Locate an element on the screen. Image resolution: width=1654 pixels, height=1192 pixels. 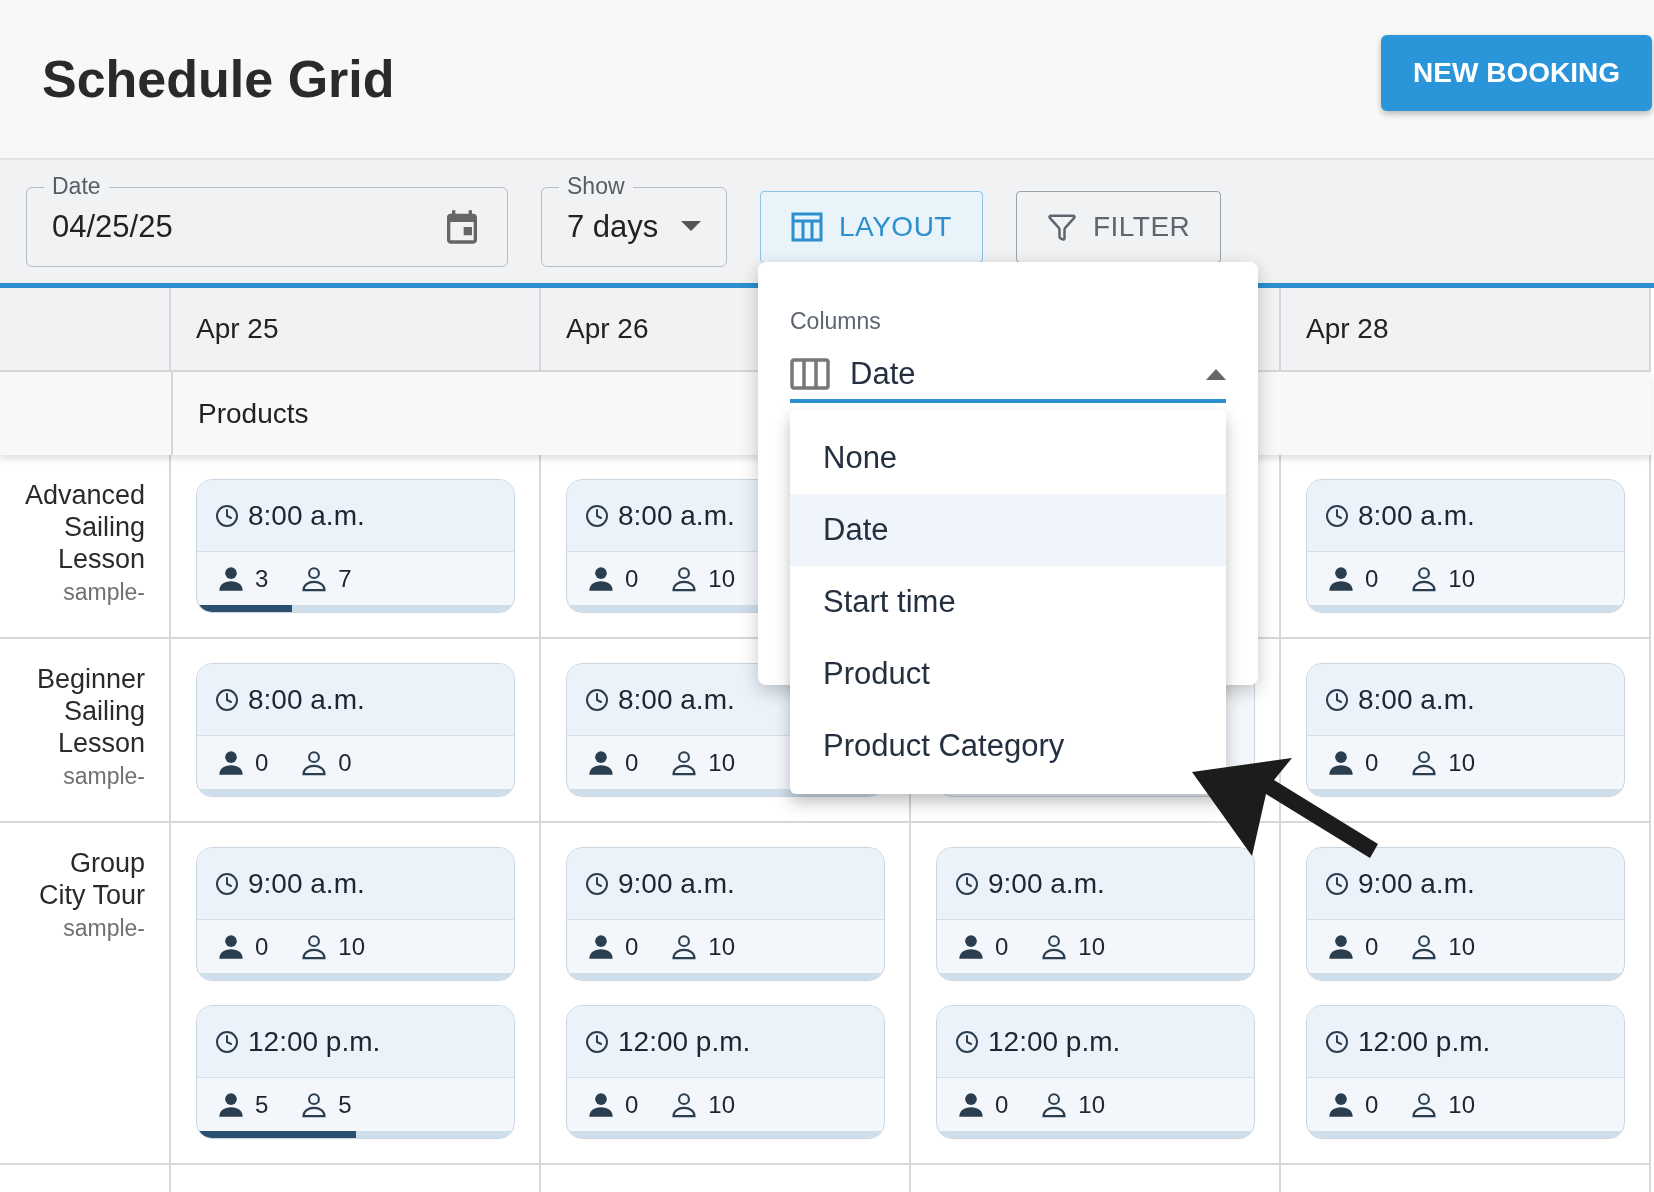
columns-icon is located at coordinates (810, 374).